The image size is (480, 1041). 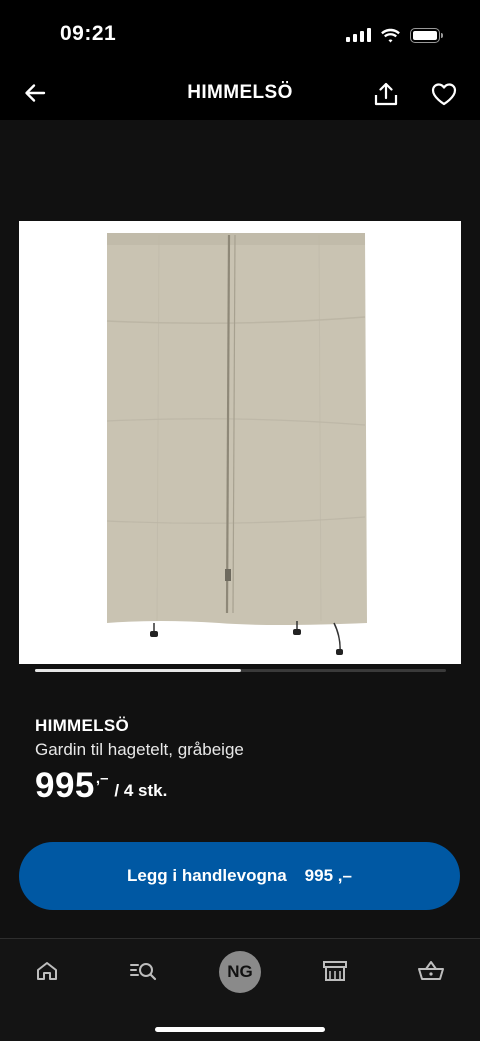 I want to click on status-time: 09:21, so click(x=88, y=33).